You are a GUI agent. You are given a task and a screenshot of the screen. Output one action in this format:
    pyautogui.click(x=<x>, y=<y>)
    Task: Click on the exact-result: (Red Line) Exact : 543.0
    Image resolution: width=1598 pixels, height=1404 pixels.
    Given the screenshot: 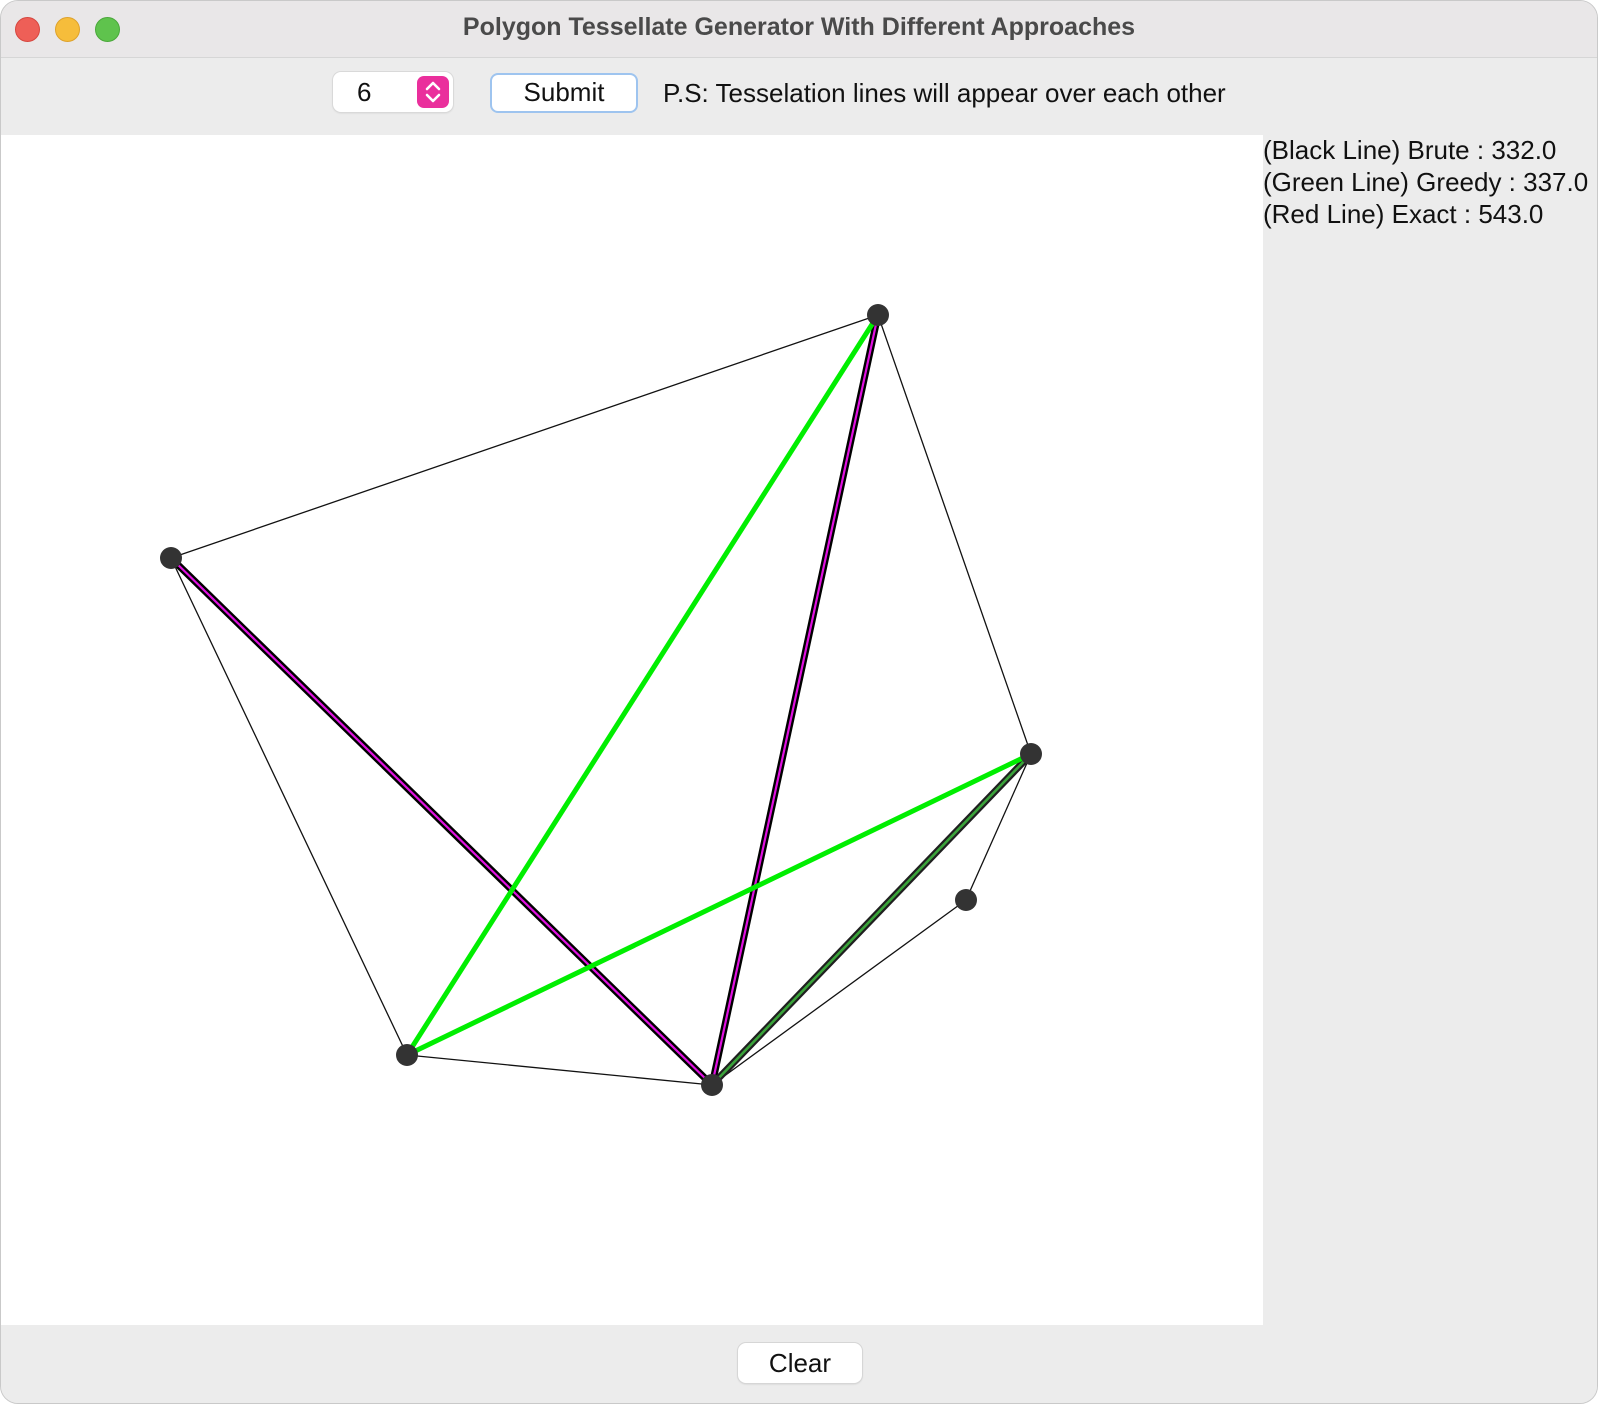 What is the action you would take?
    pyautogui.click(x=1403, y=214)
    